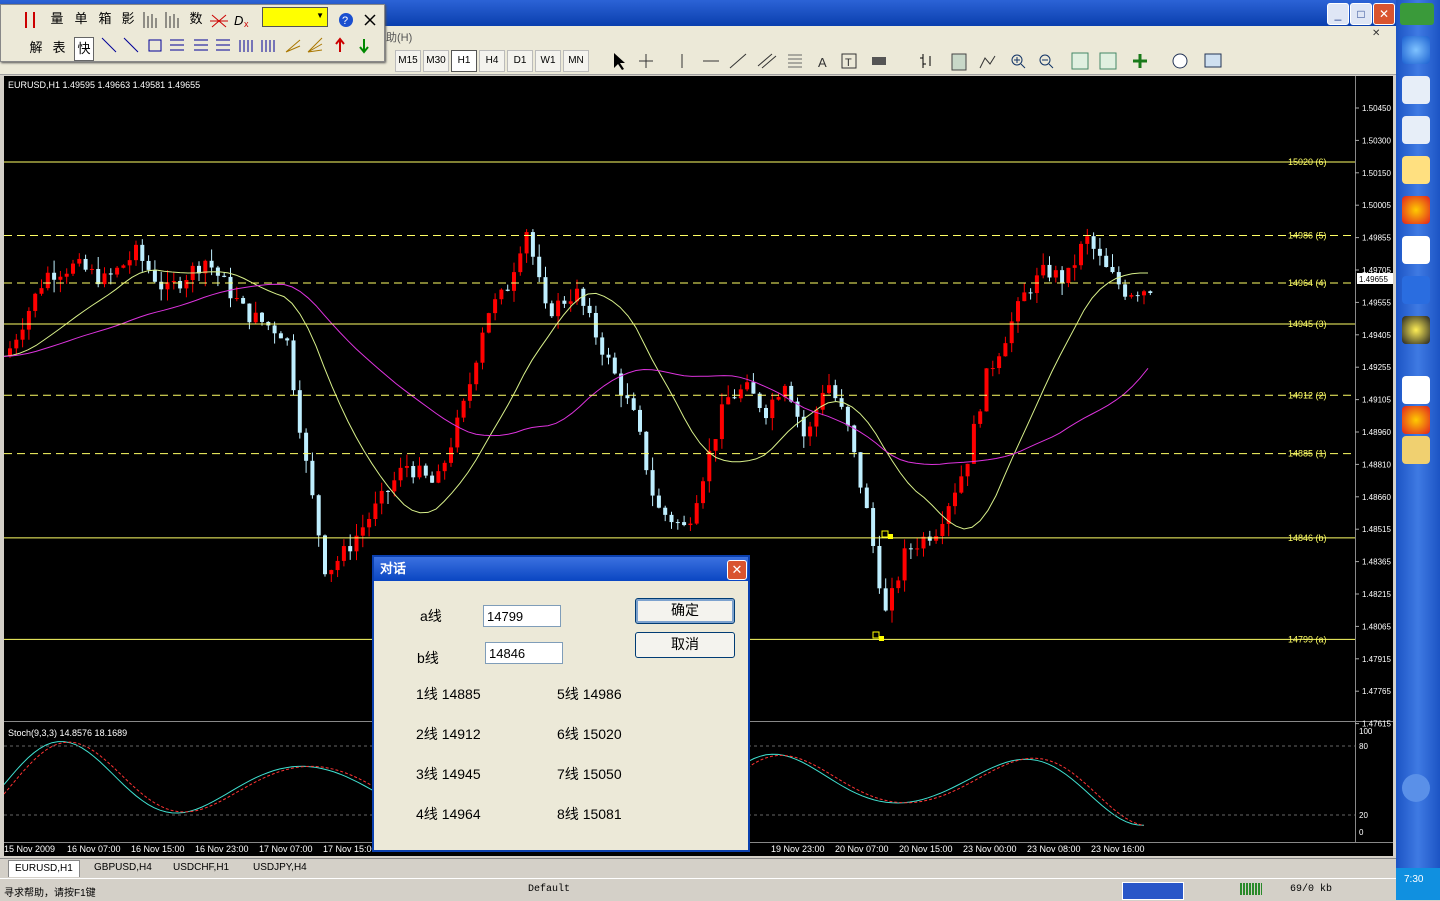  Describe the element at coordinates (959, 62) in the screenshot. I see `candles-icon` at that location.